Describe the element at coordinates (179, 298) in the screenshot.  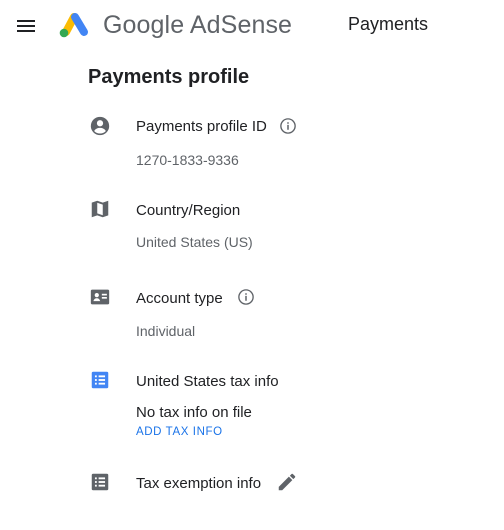
I see `account-type-label: Account type` at that location.